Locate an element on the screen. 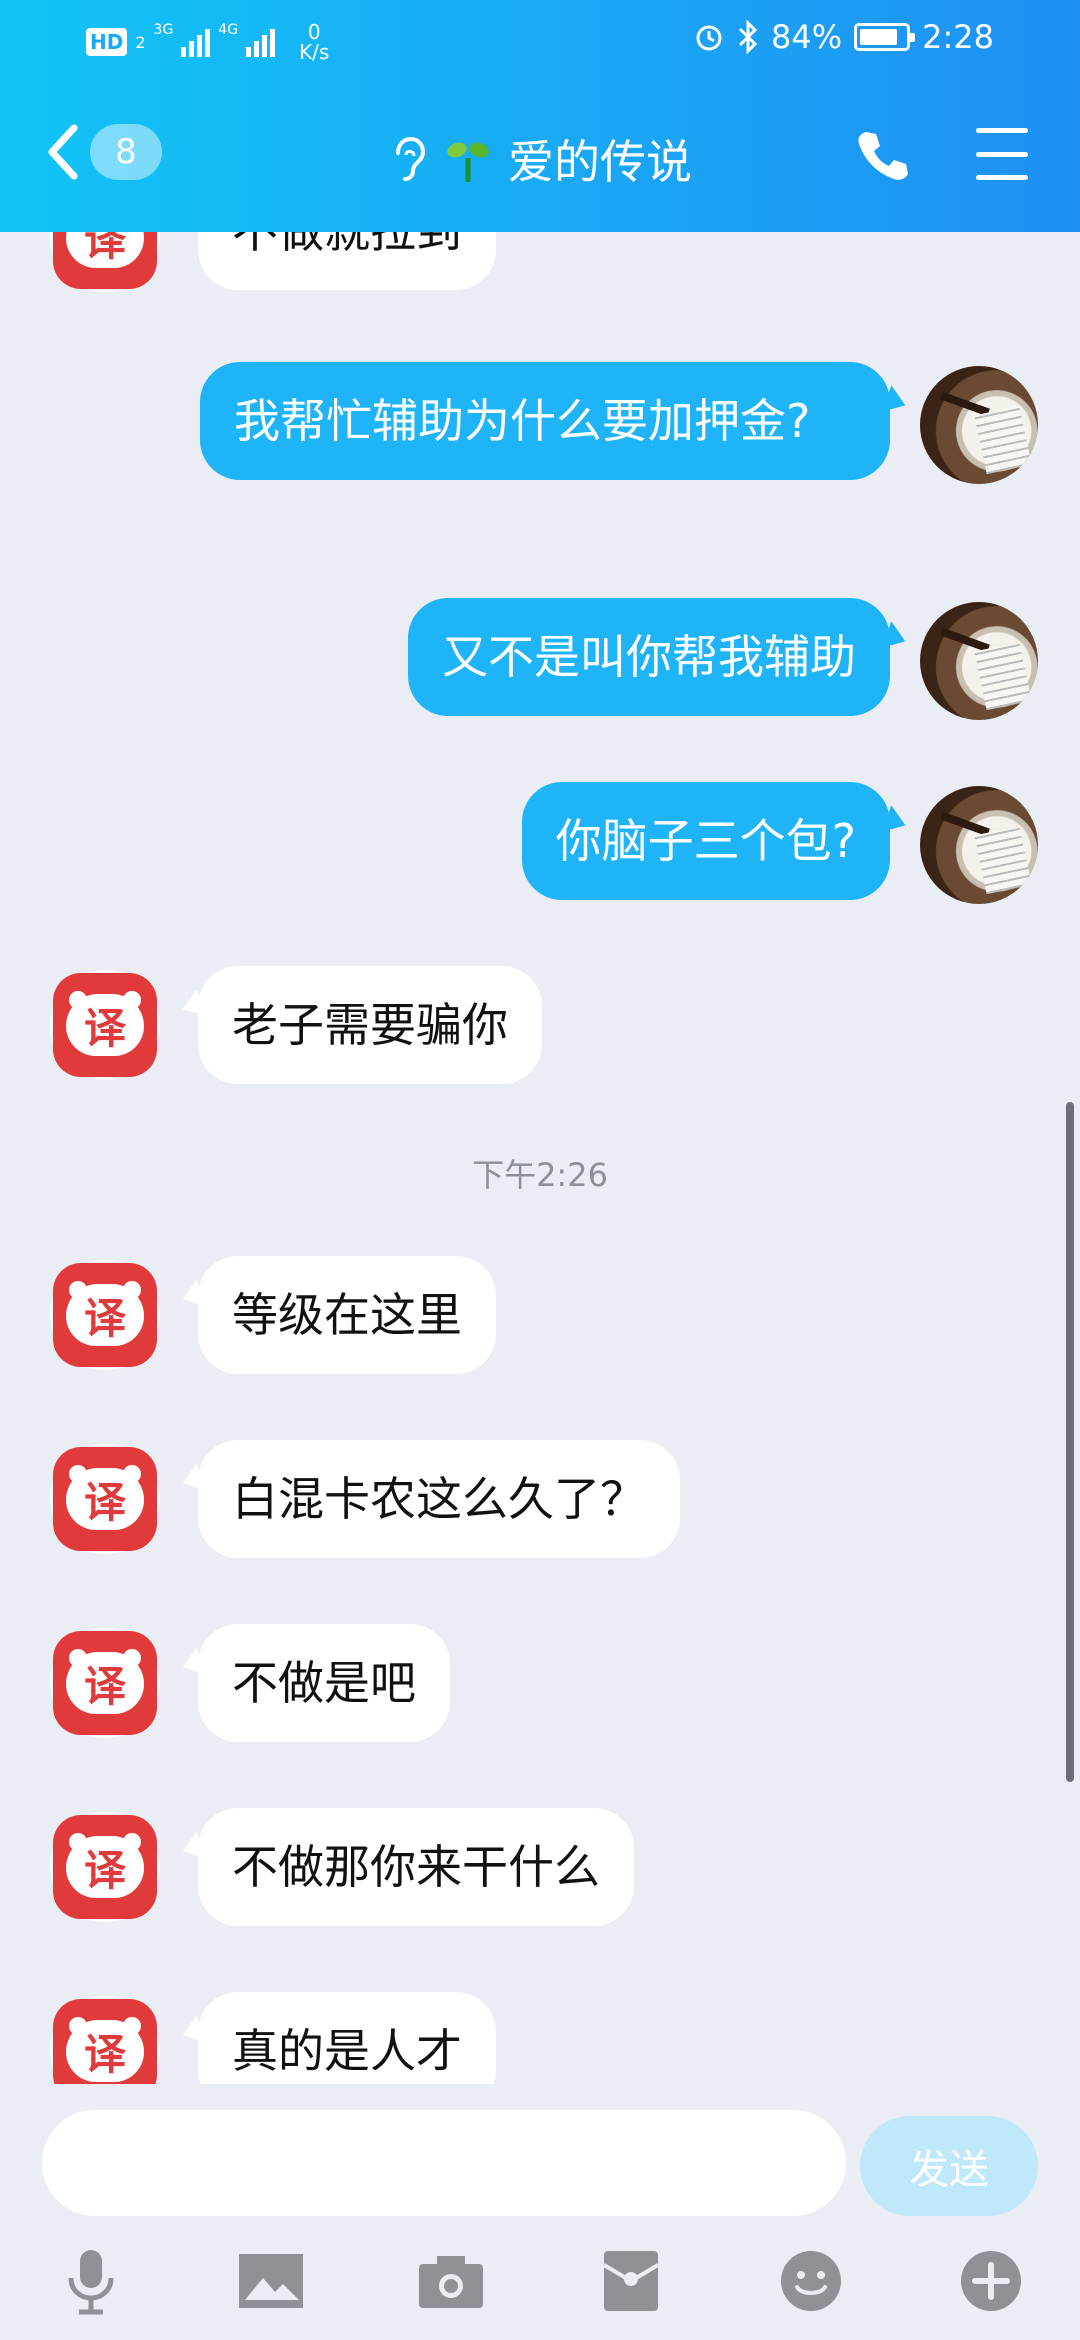 This screenshot has height=2340, width=1080. chat-title: 爱的传说 is located at coordinates (540, 159).